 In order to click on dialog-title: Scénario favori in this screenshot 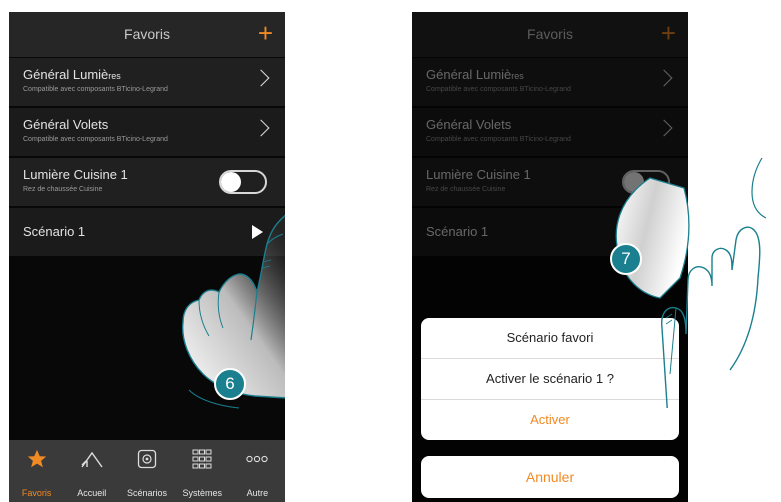, I will do `click(550, 338)`.